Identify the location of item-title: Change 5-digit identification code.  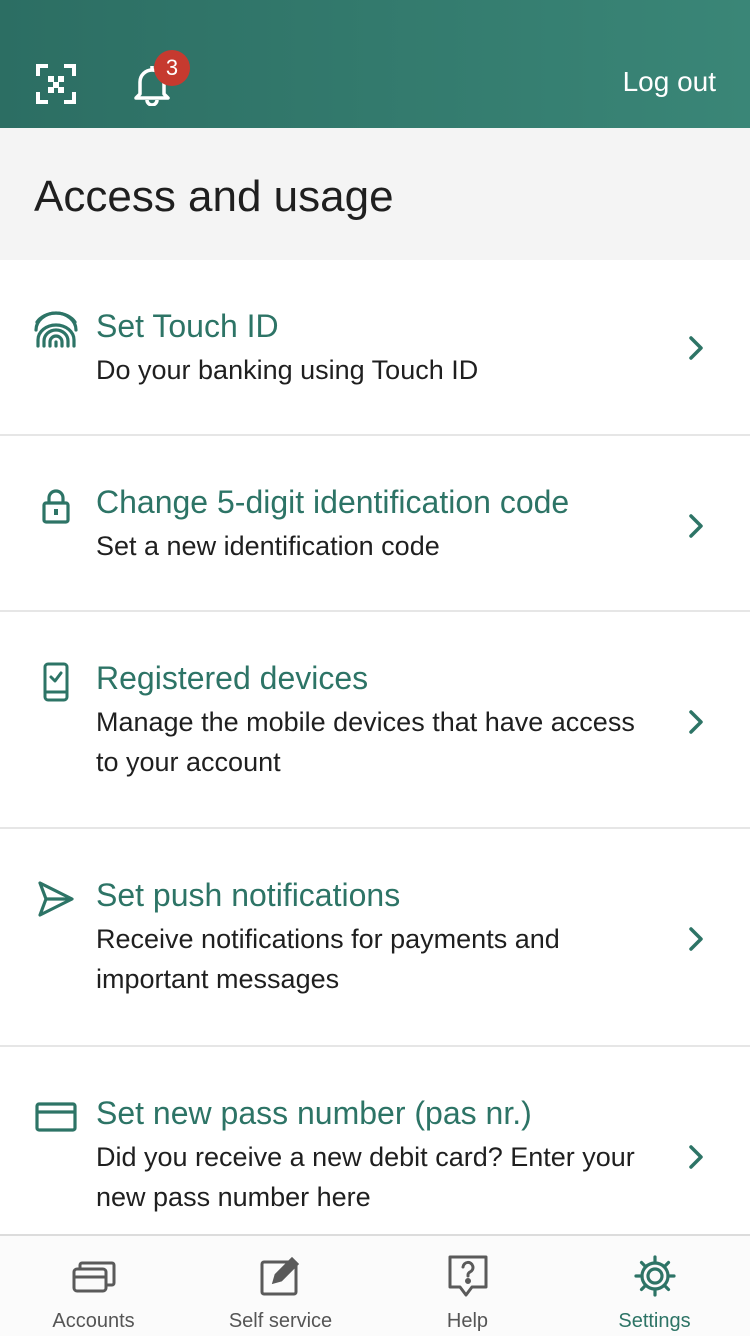
(333, 502).